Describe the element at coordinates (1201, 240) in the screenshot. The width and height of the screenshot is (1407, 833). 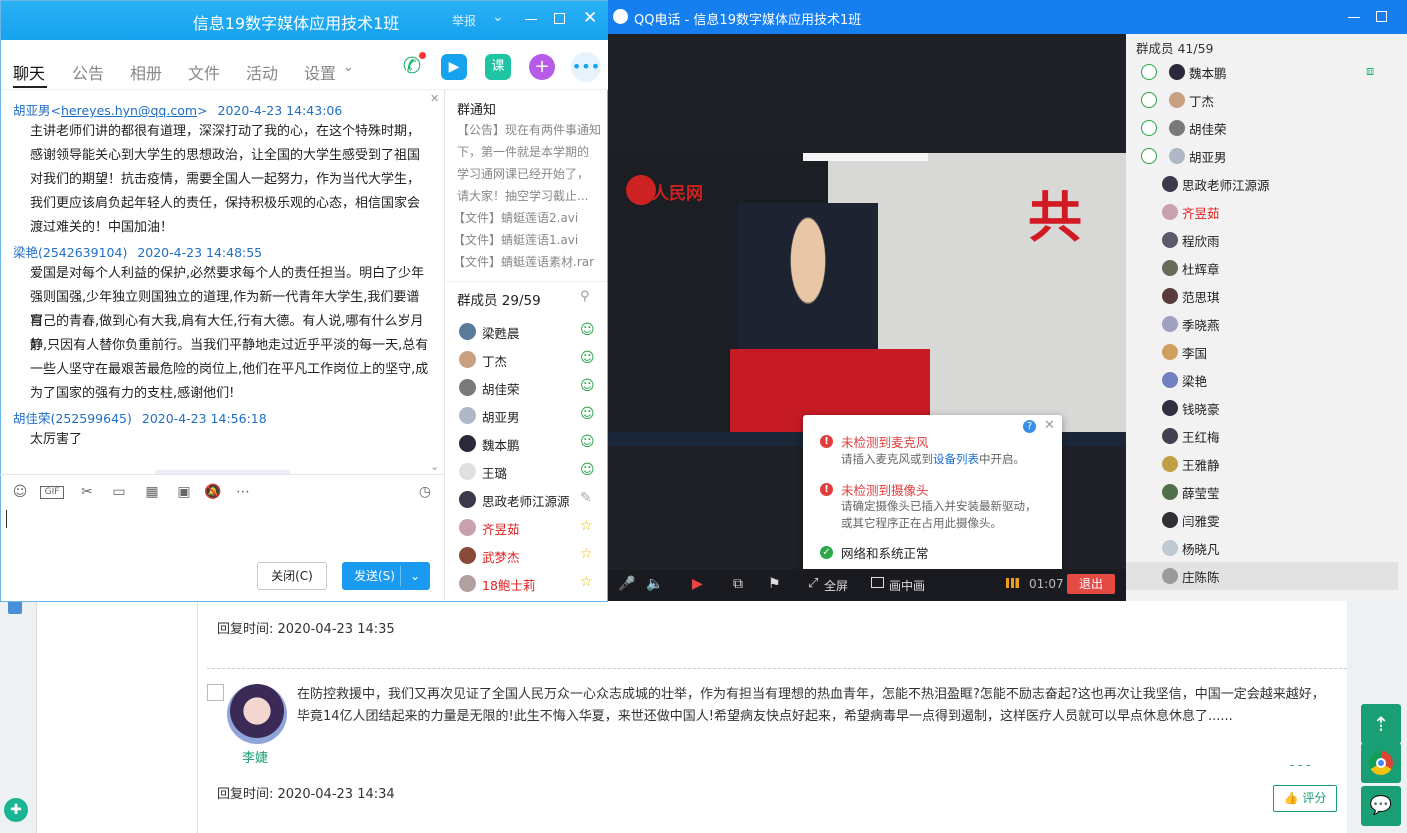
I see `call-member-name: 程欣雨` at that location.